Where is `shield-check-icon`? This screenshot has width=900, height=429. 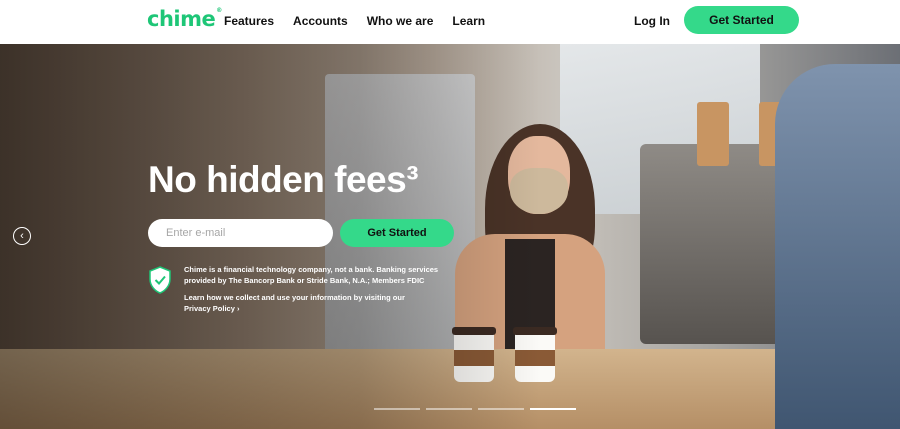 shield-check-icon is located at coordinates (160, 280).